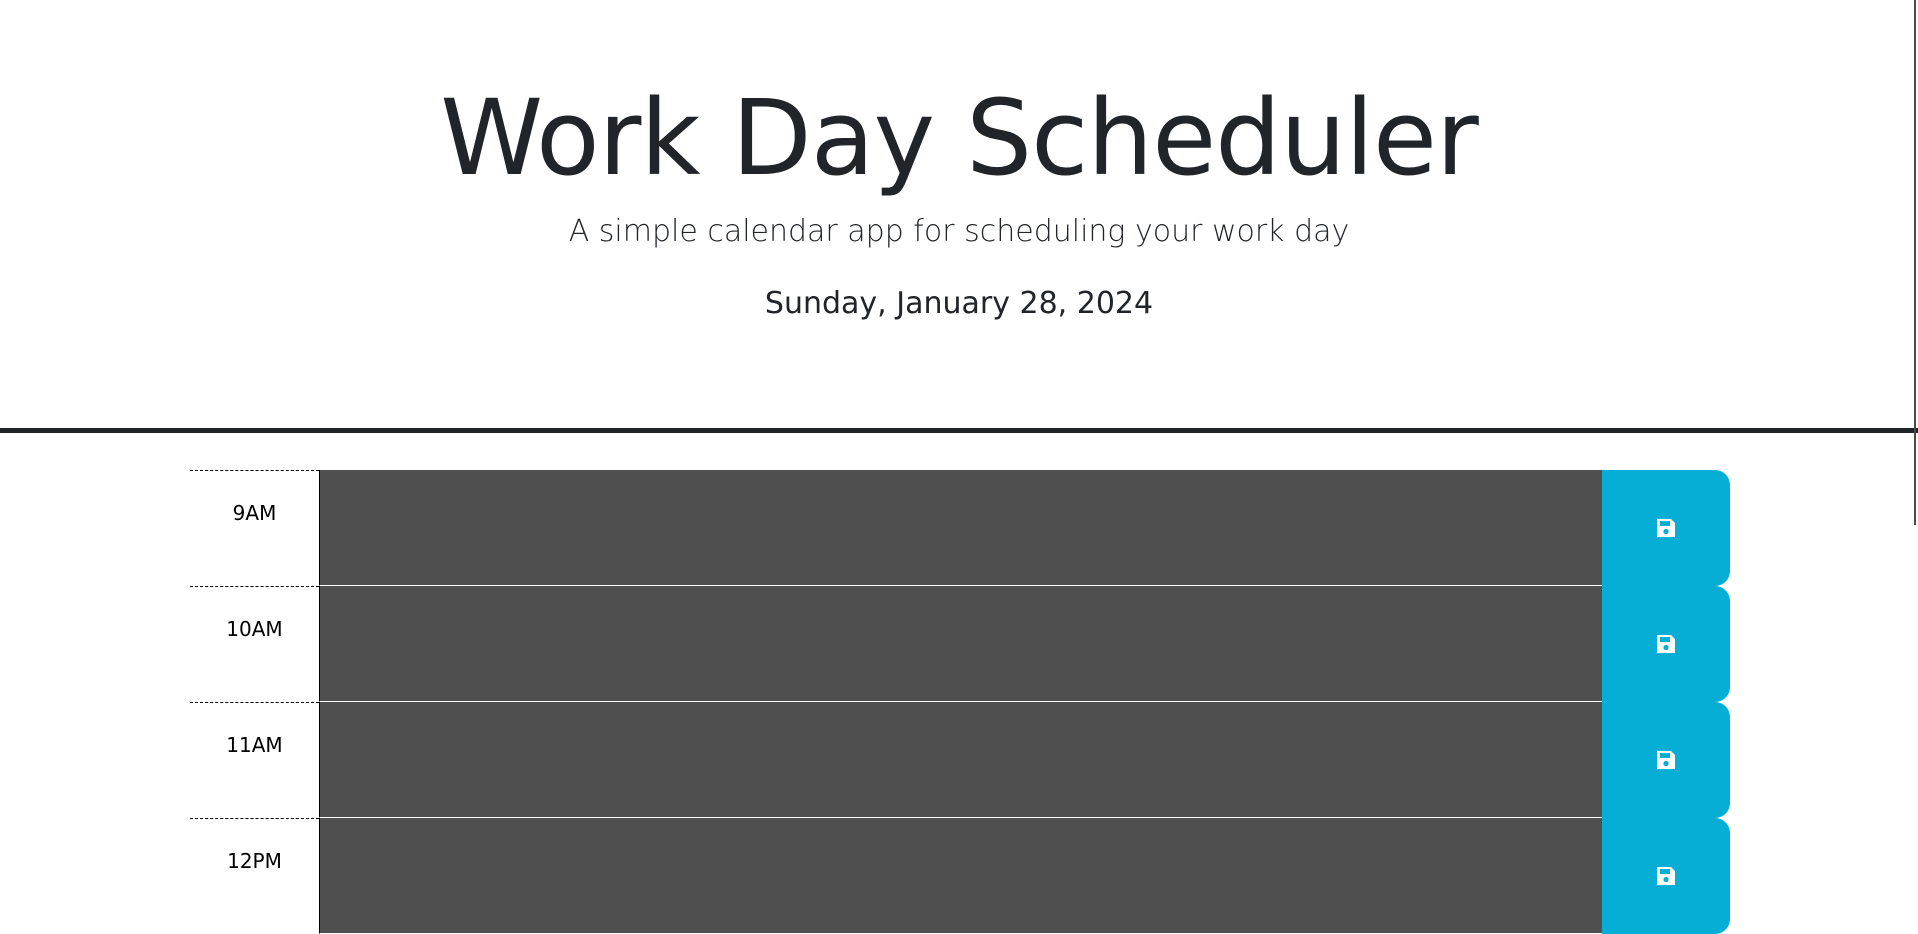  Describe the element at coordinates (254, 876) in the screenshot. I see `hour-label: 12PM` at that location.